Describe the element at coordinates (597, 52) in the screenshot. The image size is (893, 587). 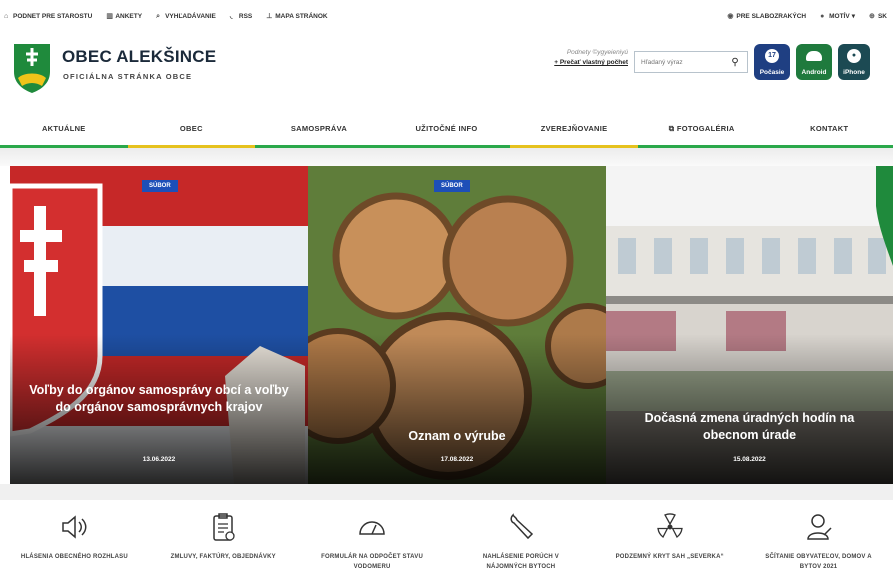
I see `login-text: Podnety ©ygyeieniyú` at that location.